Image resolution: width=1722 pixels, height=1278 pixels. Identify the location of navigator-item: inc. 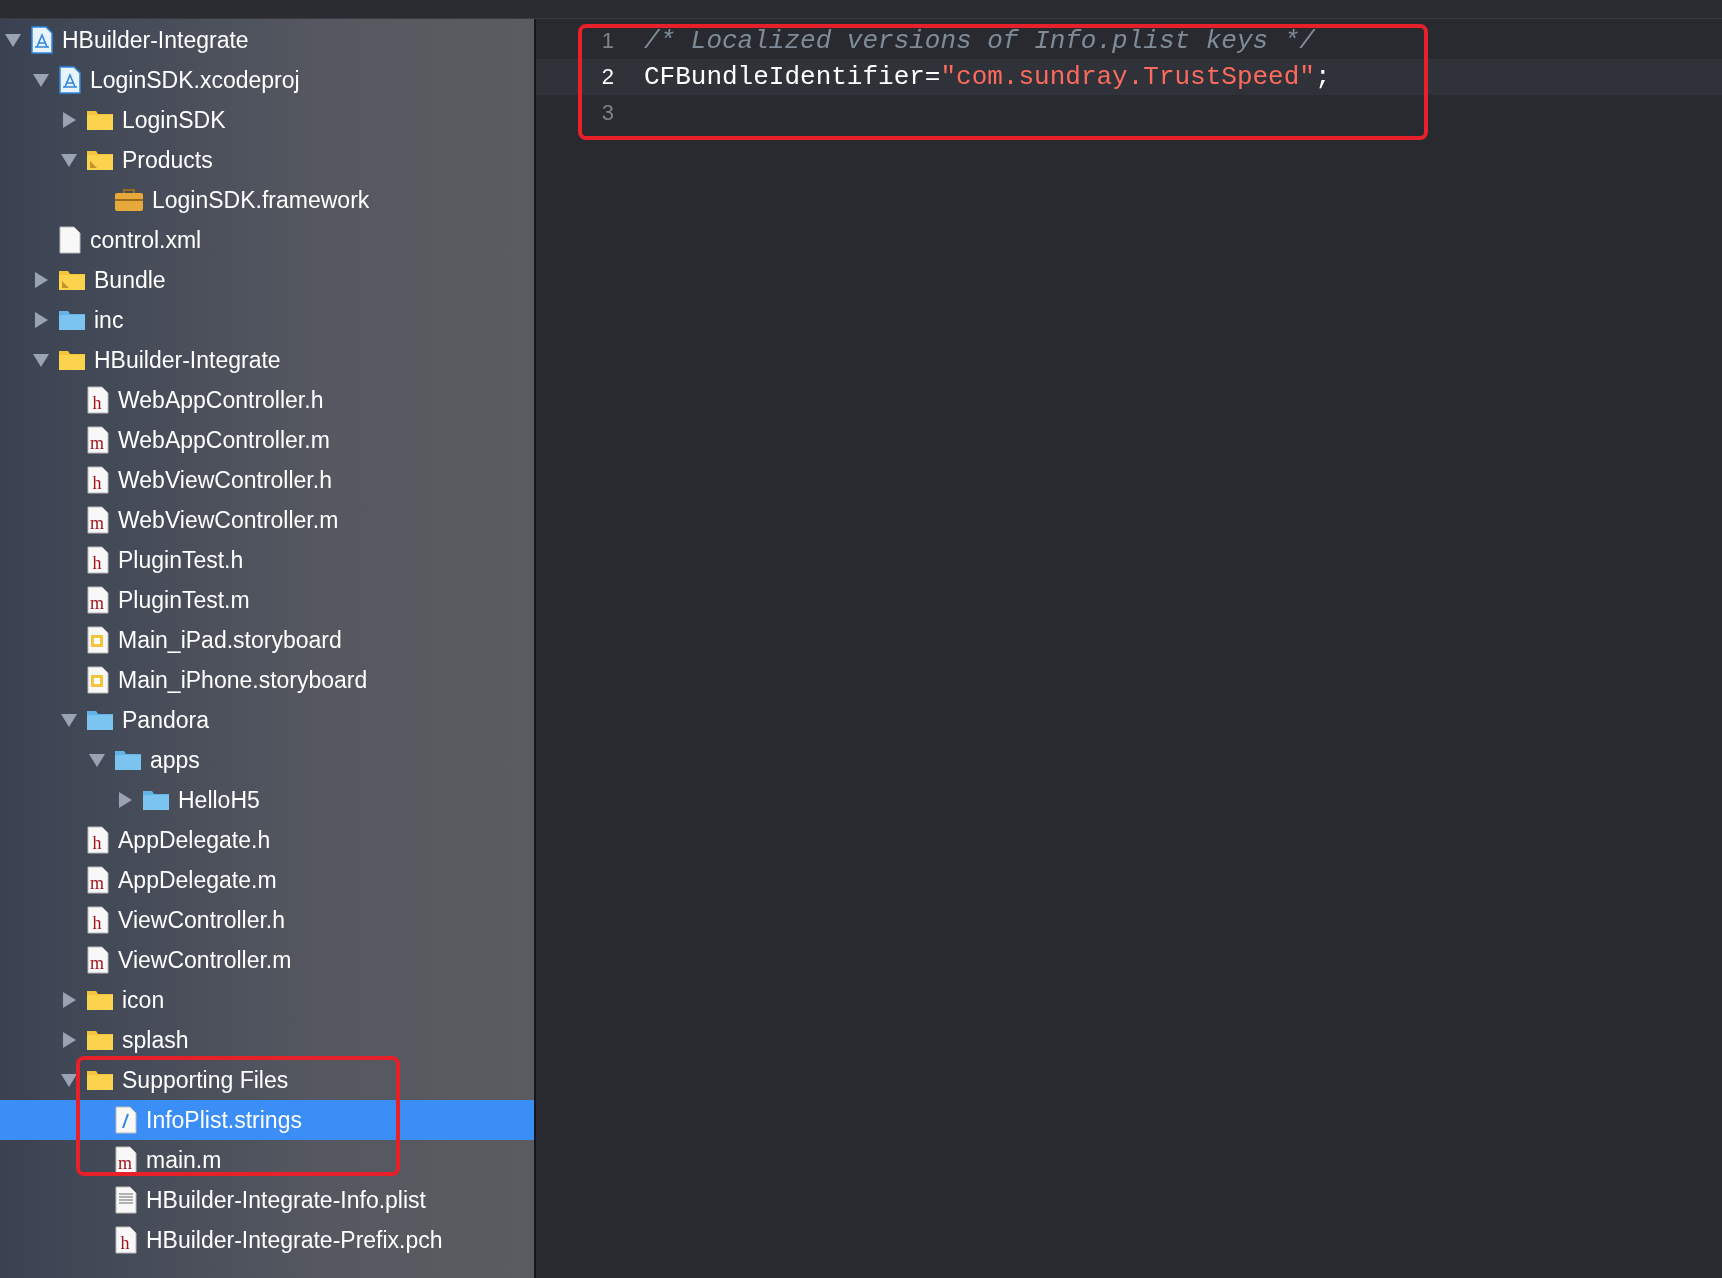
(267, 320).